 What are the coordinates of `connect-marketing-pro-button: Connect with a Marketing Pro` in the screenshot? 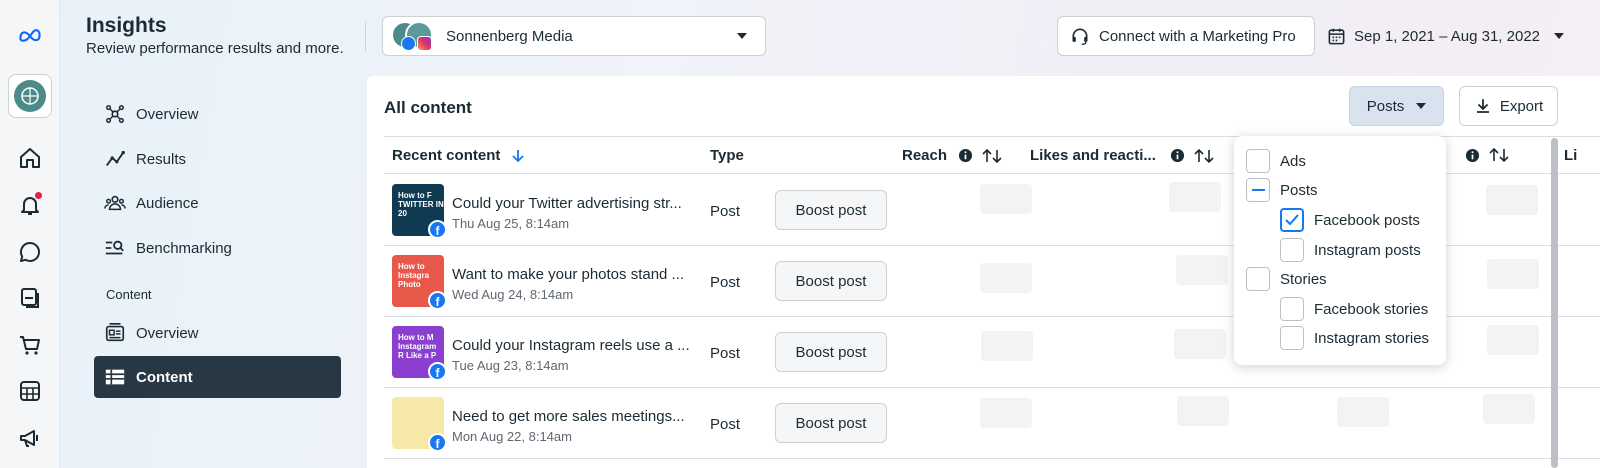 It's located at (1186, 36).